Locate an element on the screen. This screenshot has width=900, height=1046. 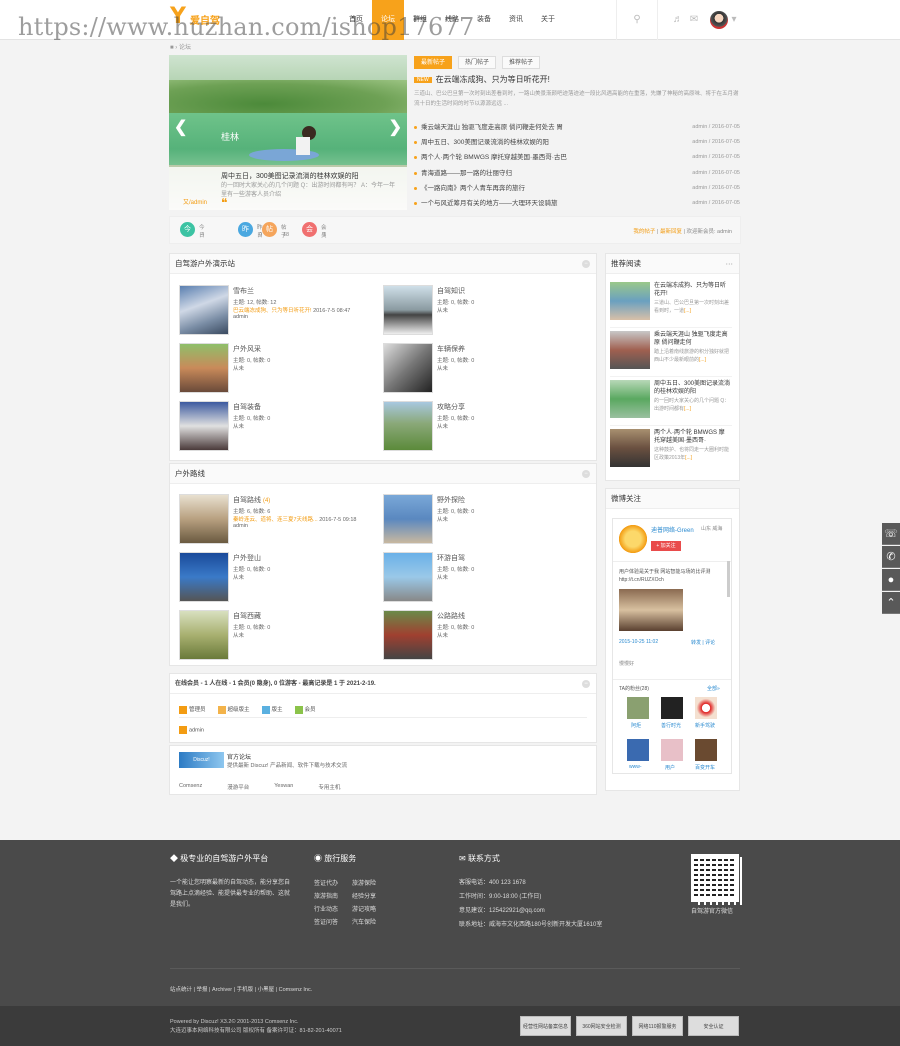
forum-name: 自驾知识 is located at coordinates (451, 291).